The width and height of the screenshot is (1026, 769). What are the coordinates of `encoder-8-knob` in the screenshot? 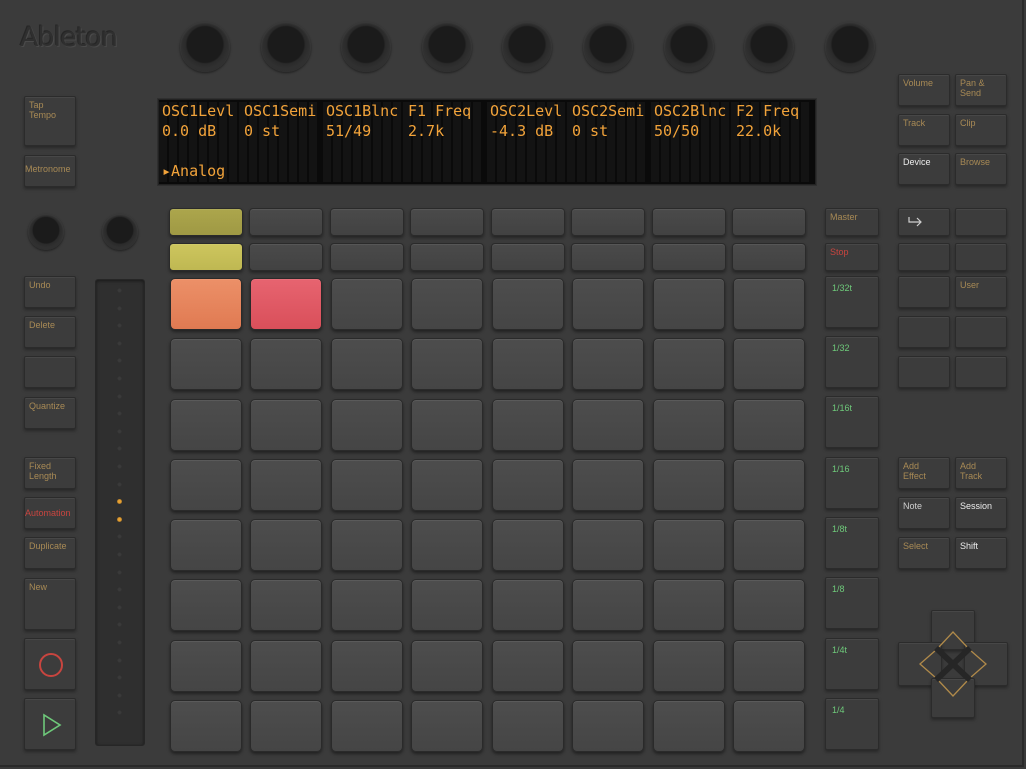 It's located at (769, 47).